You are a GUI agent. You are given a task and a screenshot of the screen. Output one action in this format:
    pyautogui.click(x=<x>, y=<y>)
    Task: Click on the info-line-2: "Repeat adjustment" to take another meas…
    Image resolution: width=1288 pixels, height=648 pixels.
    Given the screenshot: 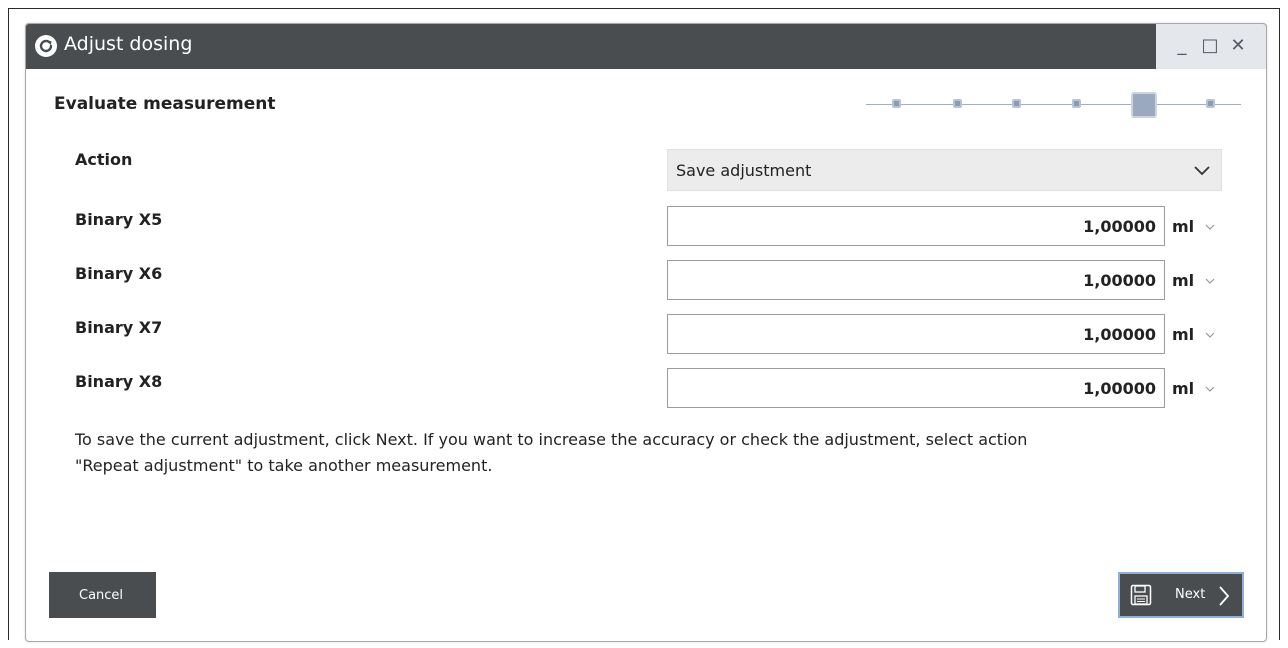 What is the action you would take?
    pyautogui.click(x=284, y=465)
    